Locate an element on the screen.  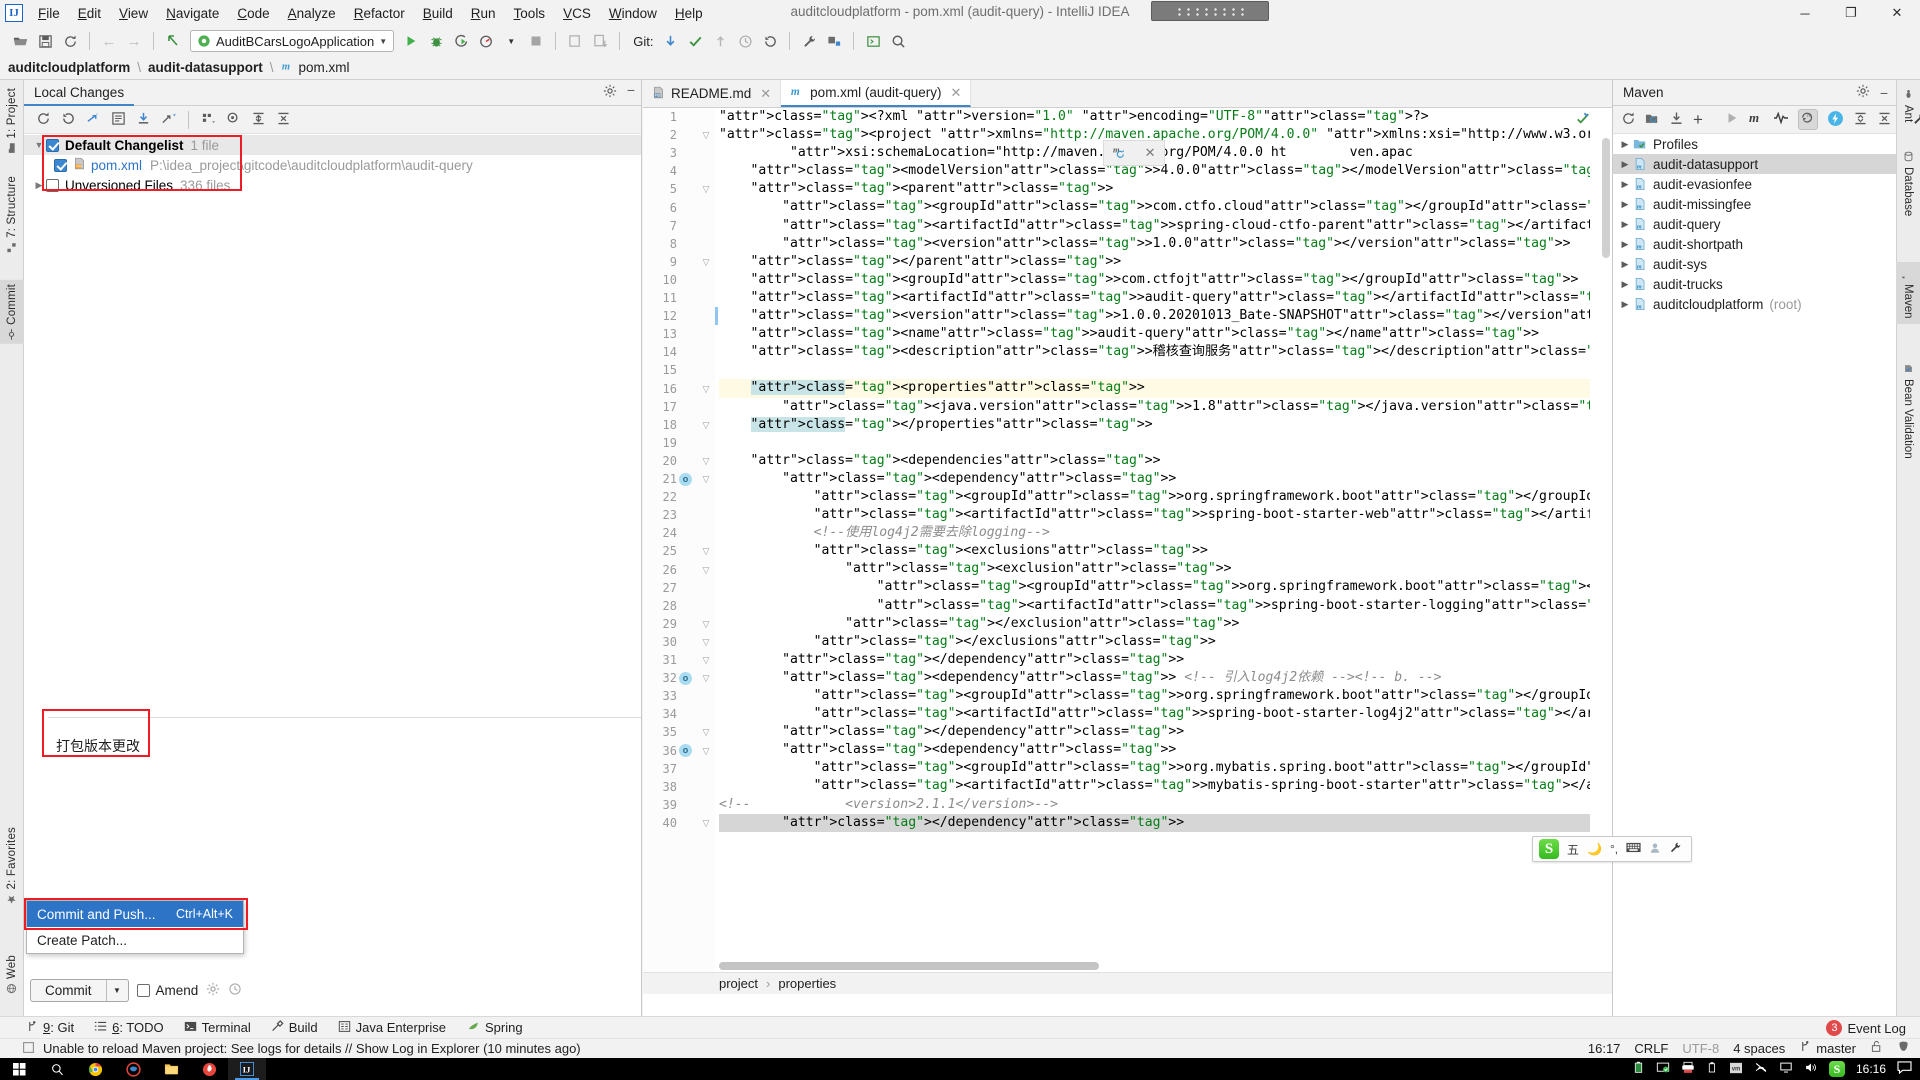
maven-run-icon is located at coordinates (1732, 119).